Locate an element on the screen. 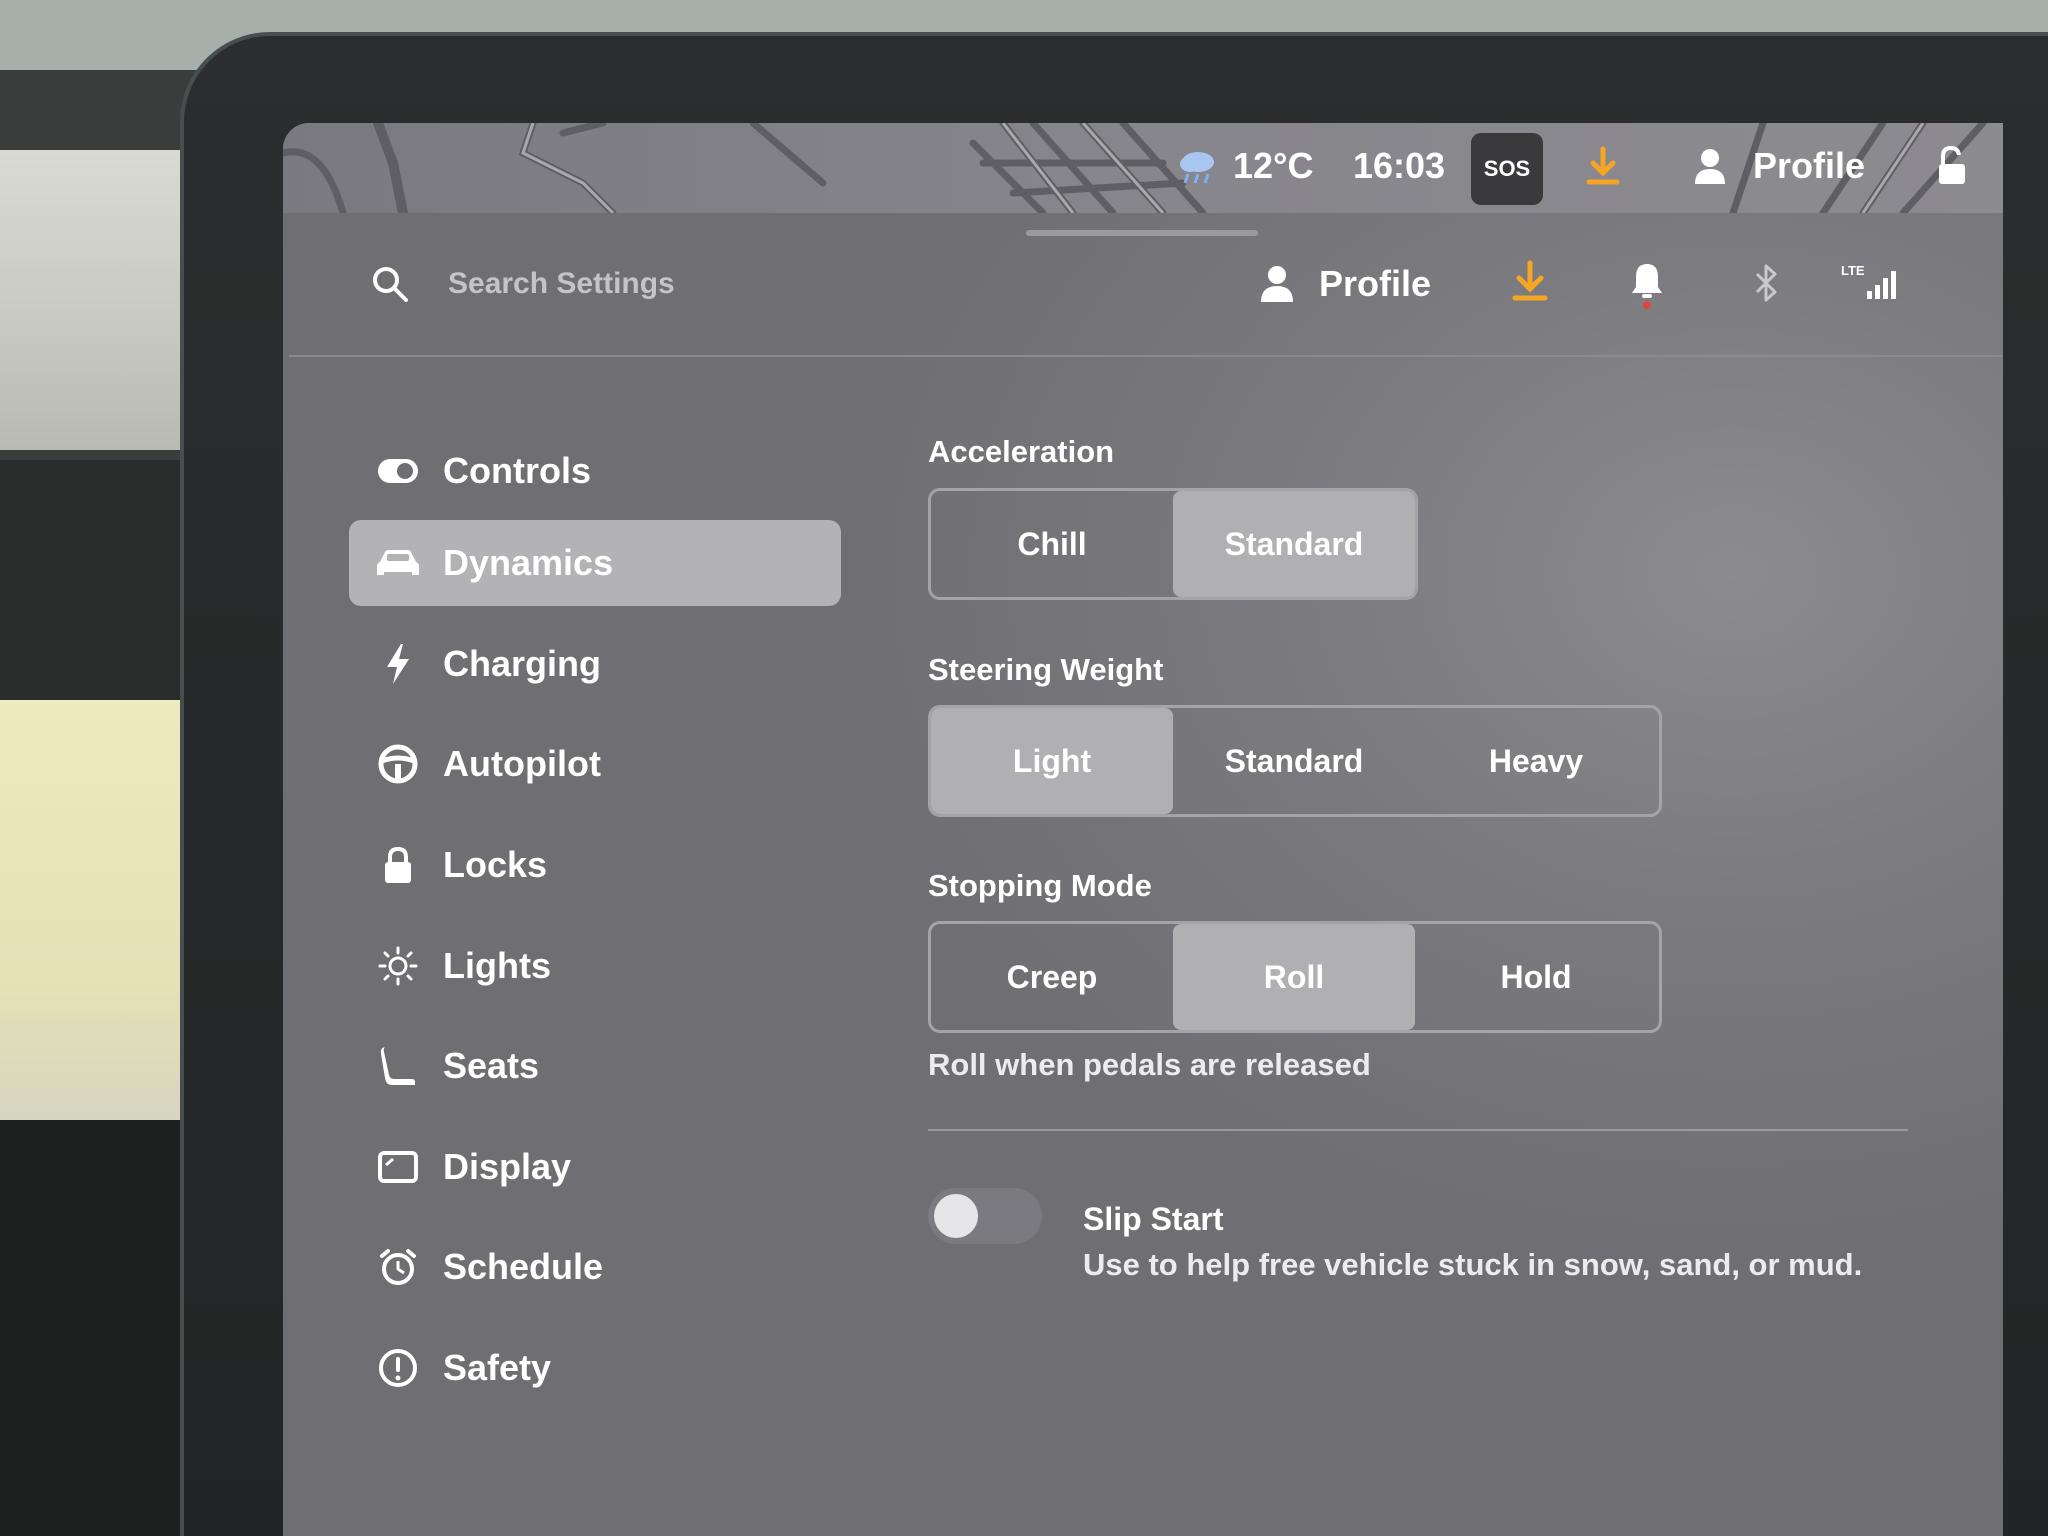 The width and height of the screenshot is (2048, 1536). background-dashboard is located at coordinates (95, 300).